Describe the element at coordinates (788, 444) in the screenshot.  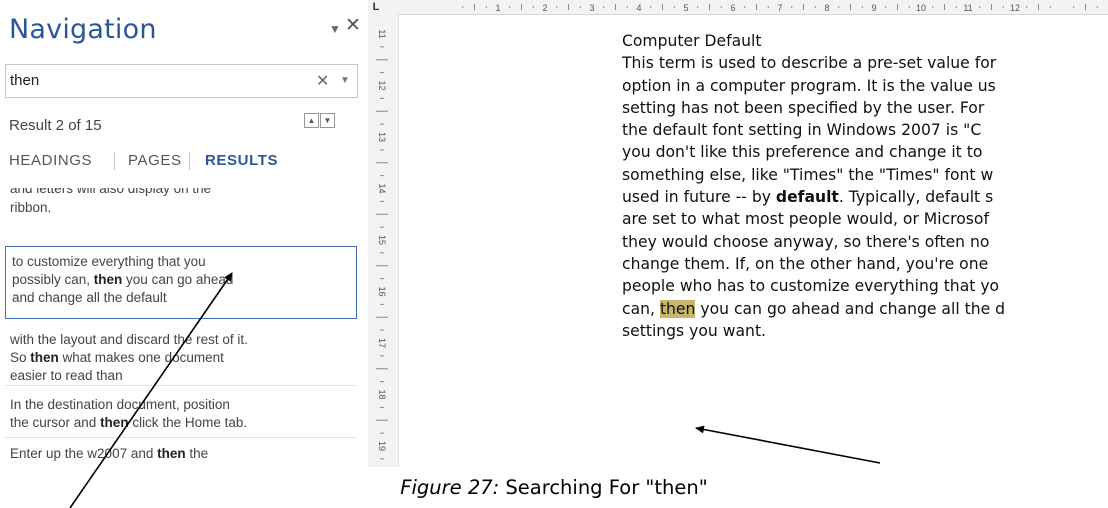
I see `annotation-arrow-right` at that location.